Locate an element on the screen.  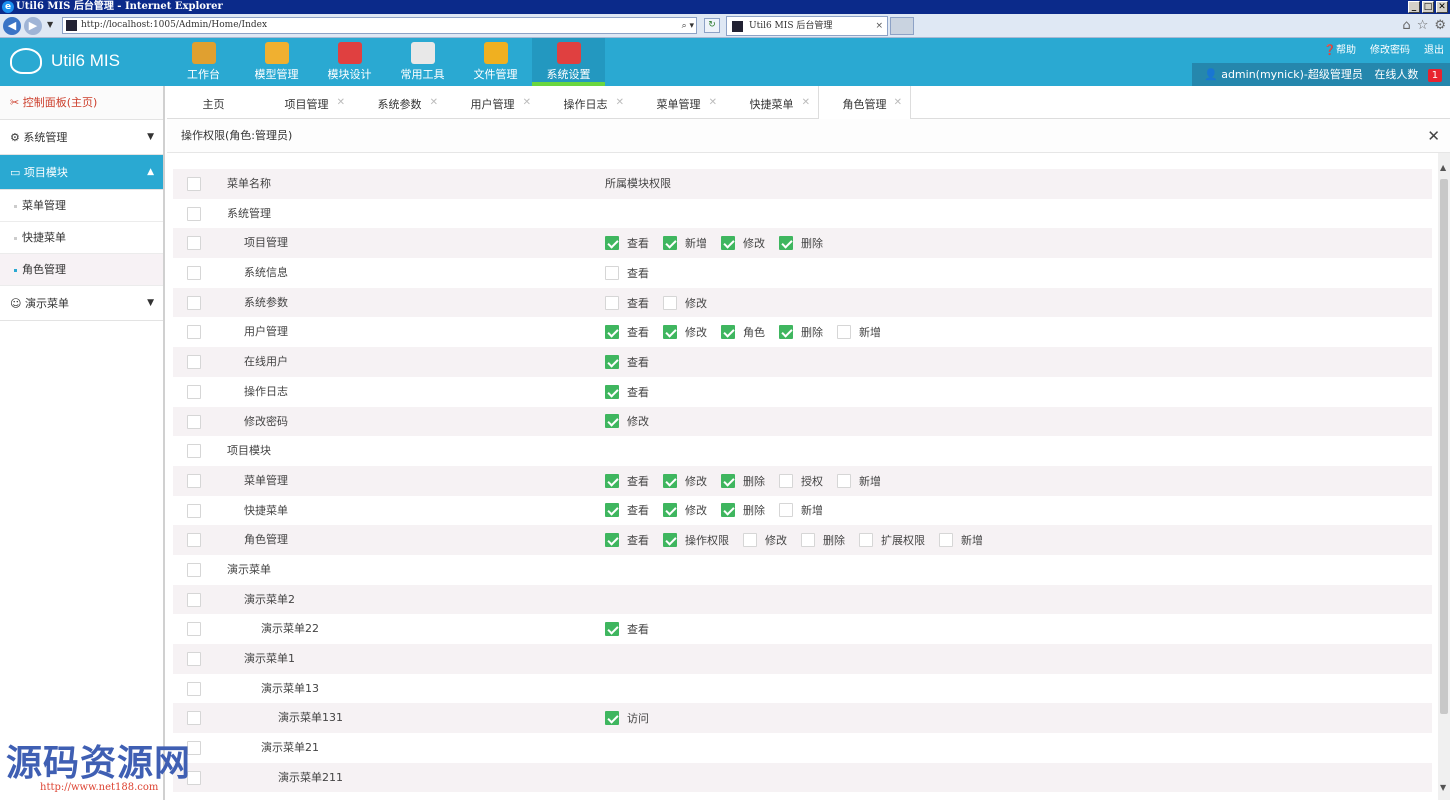
perm-item: 扩展权限 is located at coordinates (892, 540).